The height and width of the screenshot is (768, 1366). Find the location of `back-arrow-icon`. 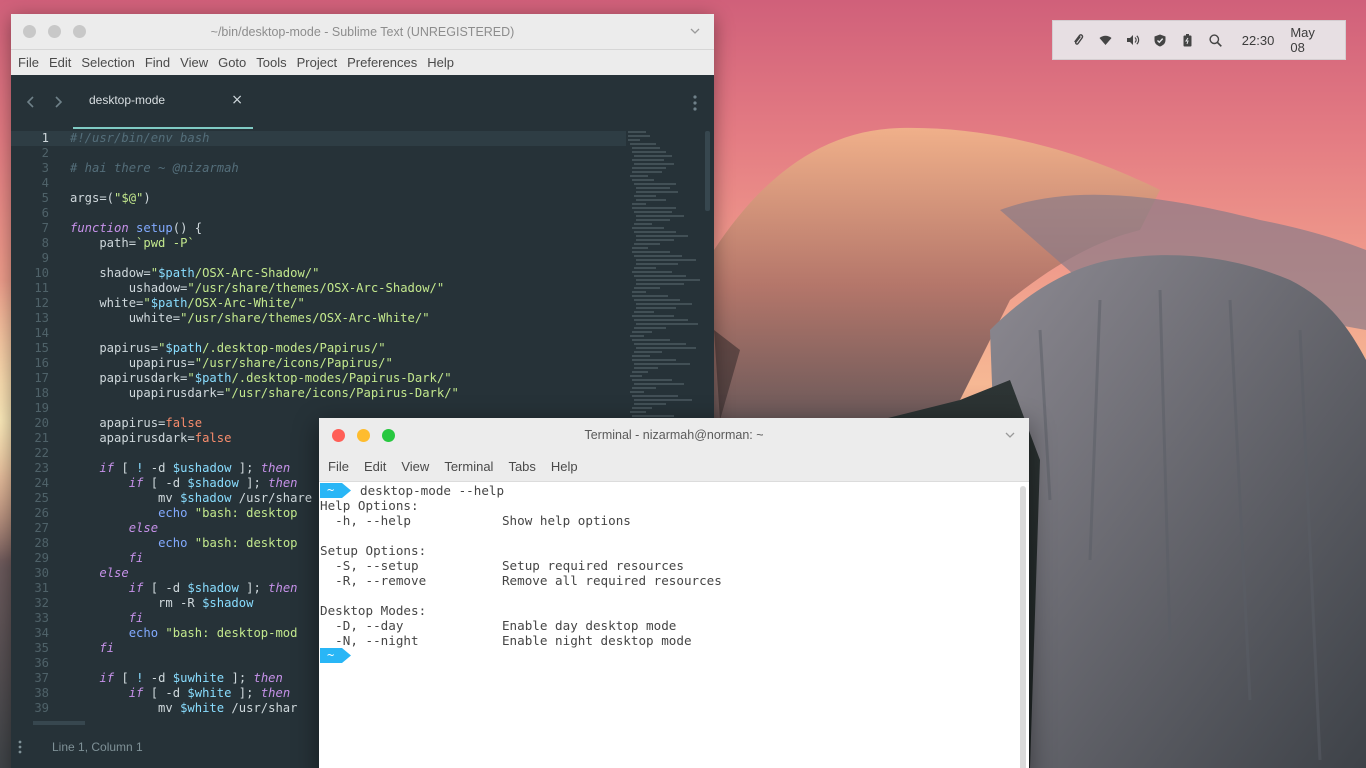

back-arrow-icon is located at coordinates (31, 102).